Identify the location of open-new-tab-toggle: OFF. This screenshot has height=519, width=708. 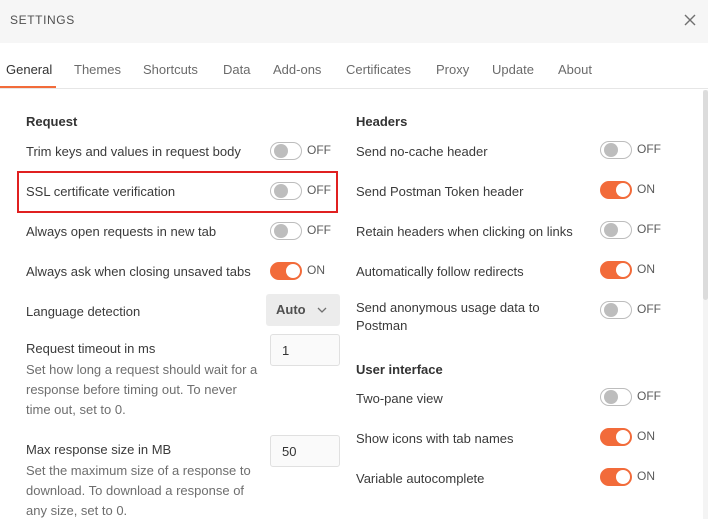
(305, 231).